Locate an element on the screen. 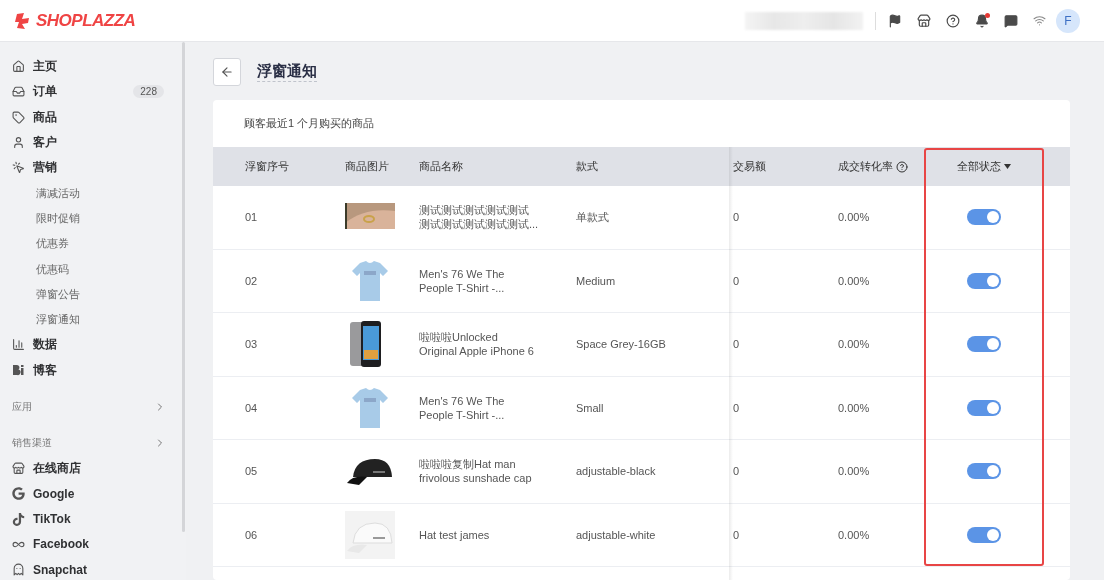 Image resolution: width=1104 pixels, height=580 pixels. table-cell-text: 03 is located at coordinates (252, 344).